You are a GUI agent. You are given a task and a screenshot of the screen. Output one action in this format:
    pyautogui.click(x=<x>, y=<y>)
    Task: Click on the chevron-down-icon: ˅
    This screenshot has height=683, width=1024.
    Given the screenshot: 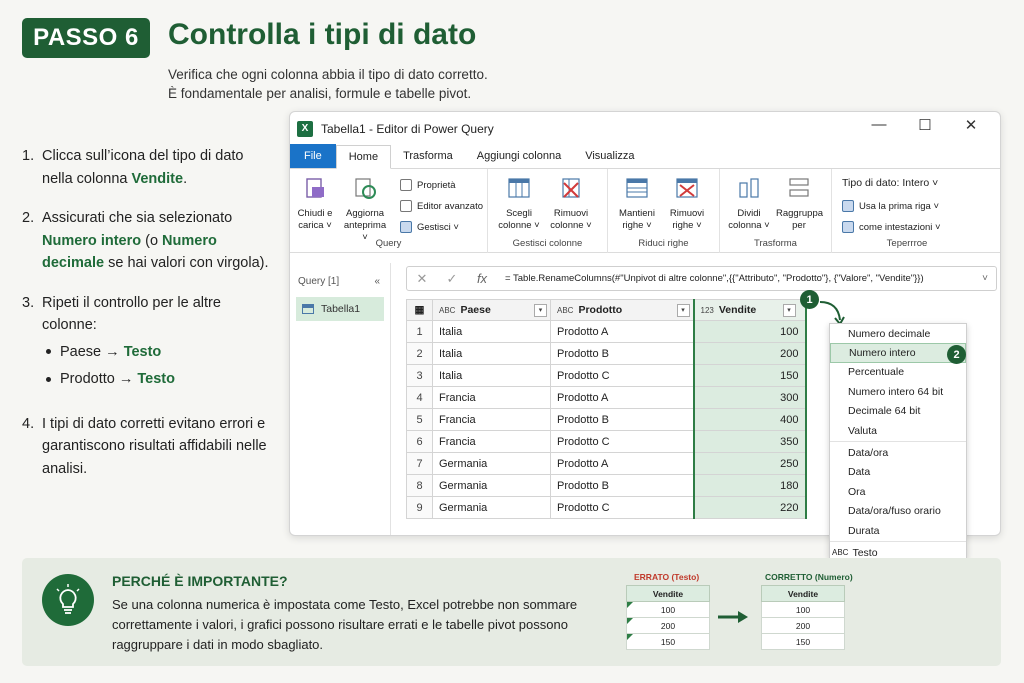 What is the action you would take?
    pyautogui.click(x=985, y=278)
    